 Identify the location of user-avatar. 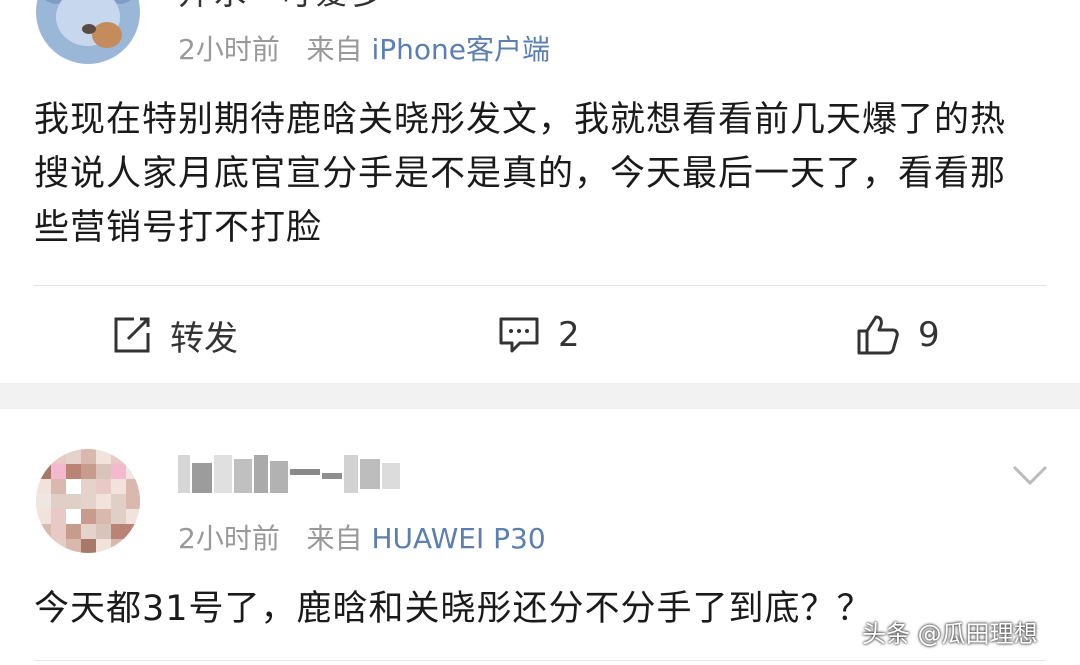
(88, 32).